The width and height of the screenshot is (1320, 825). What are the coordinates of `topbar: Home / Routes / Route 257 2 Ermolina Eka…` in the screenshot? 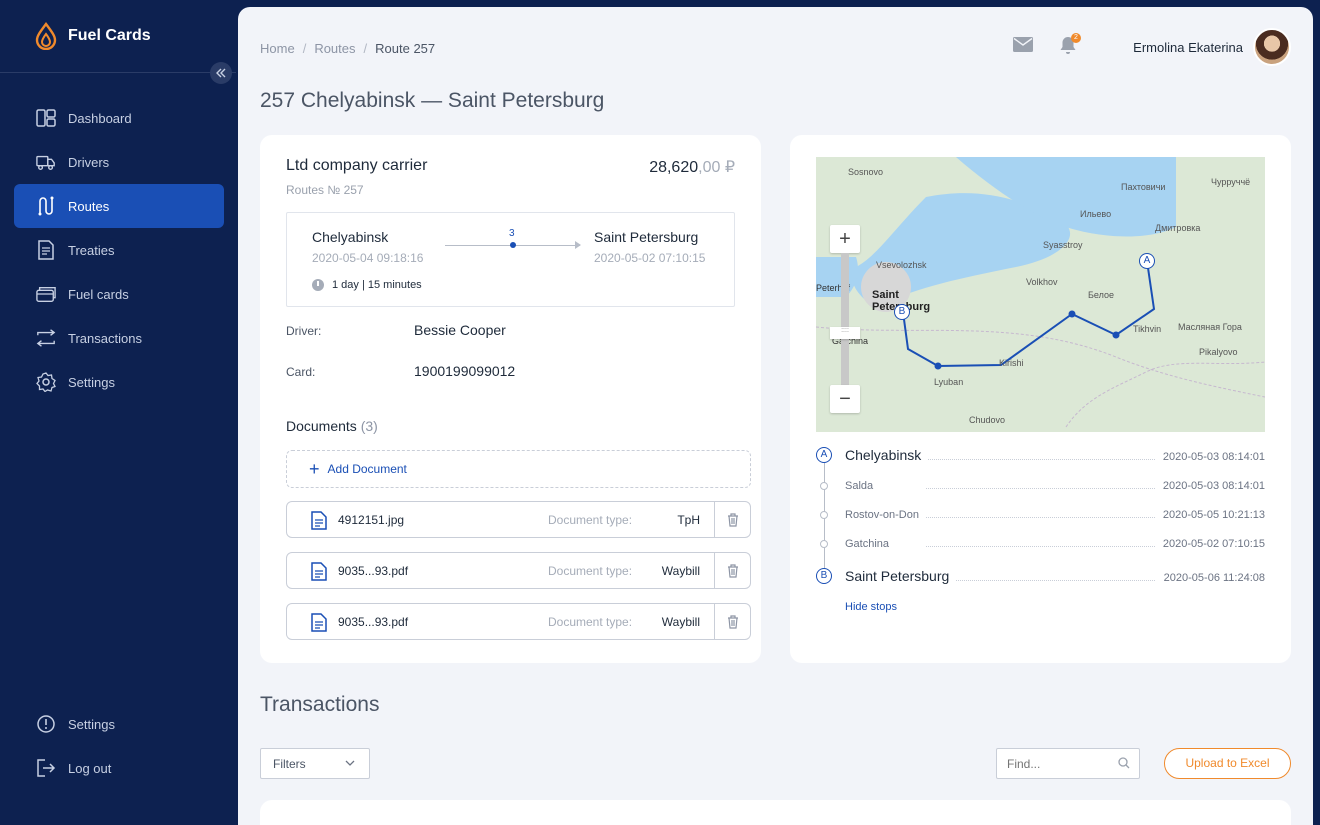 It's located at (775, 47).